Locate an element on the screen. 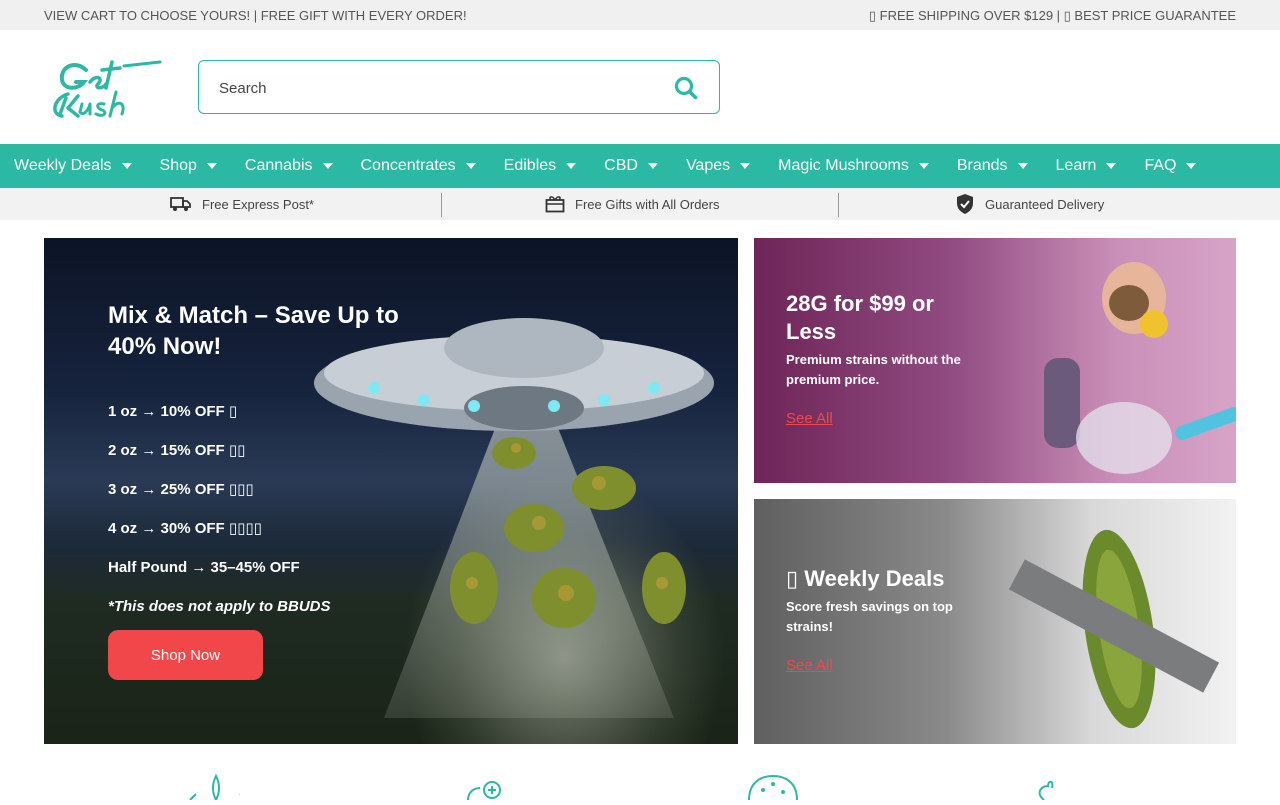 The width and height of the screenshot is (1280, 805). cbd-drop-icon is located at coordinates (1060, 785).